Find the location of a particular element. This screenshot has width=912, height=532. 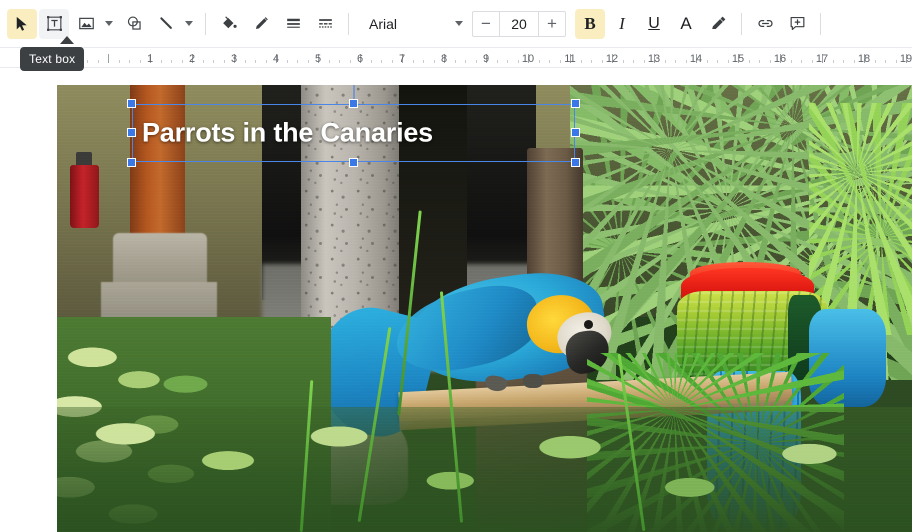

bold-button: B is located at coordinates (590, 23).